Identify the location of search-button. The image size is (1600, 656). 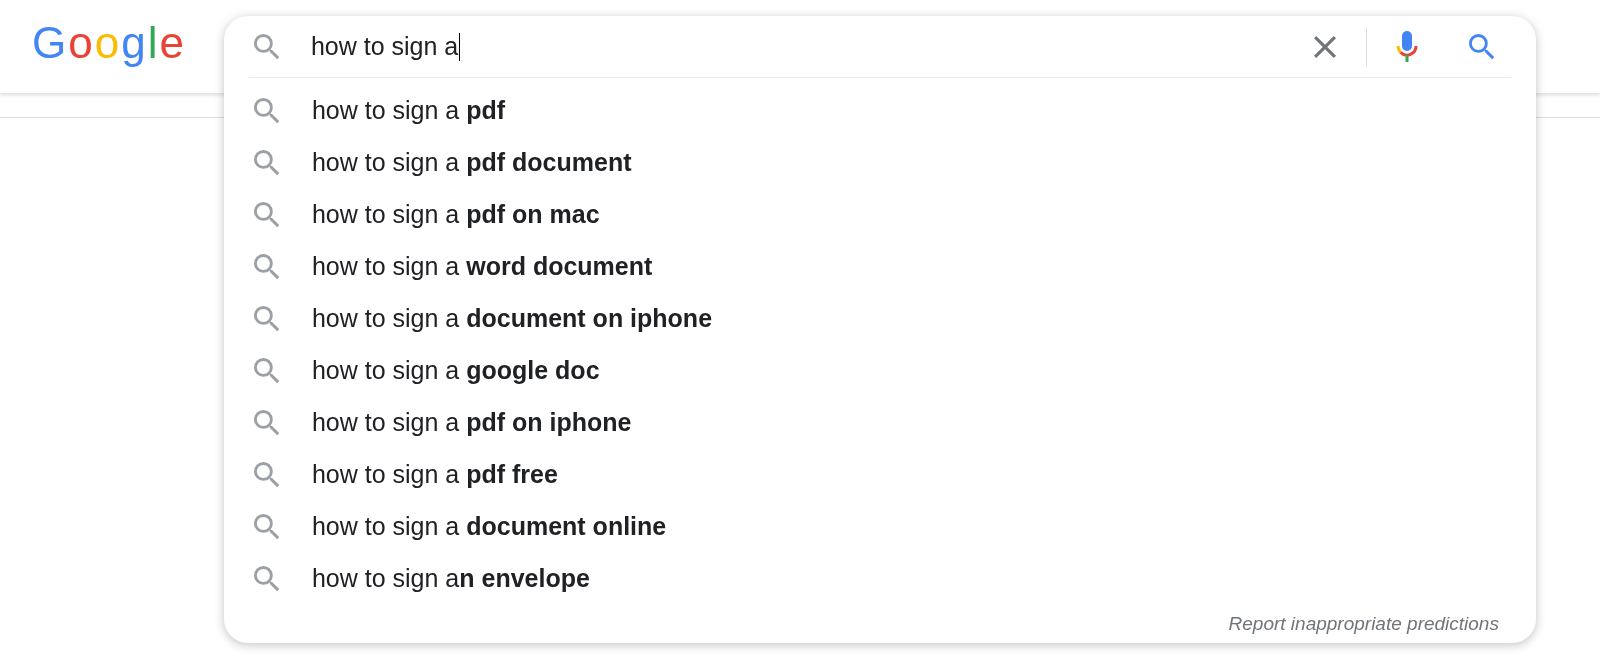
(1481, 46).